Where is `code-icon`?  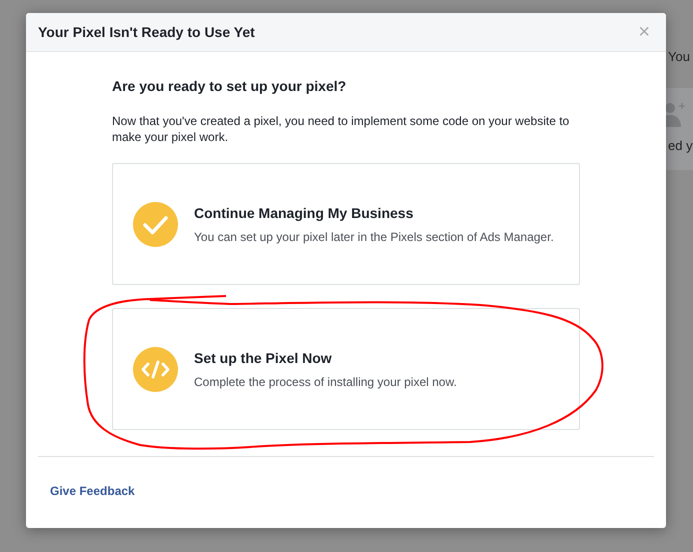 code-icon is located at coordinates (155, 369).